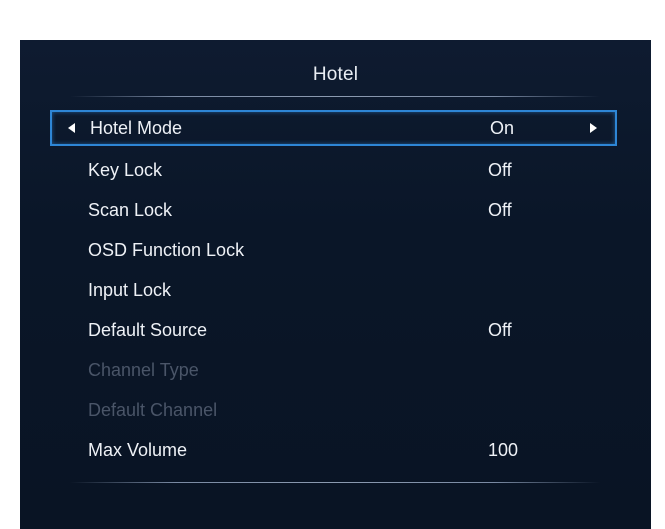 Image resolution: width=665 pixels, height=529 pixels. I want to click on menu-item-default-source: Default Source Off, so click(333, 330).